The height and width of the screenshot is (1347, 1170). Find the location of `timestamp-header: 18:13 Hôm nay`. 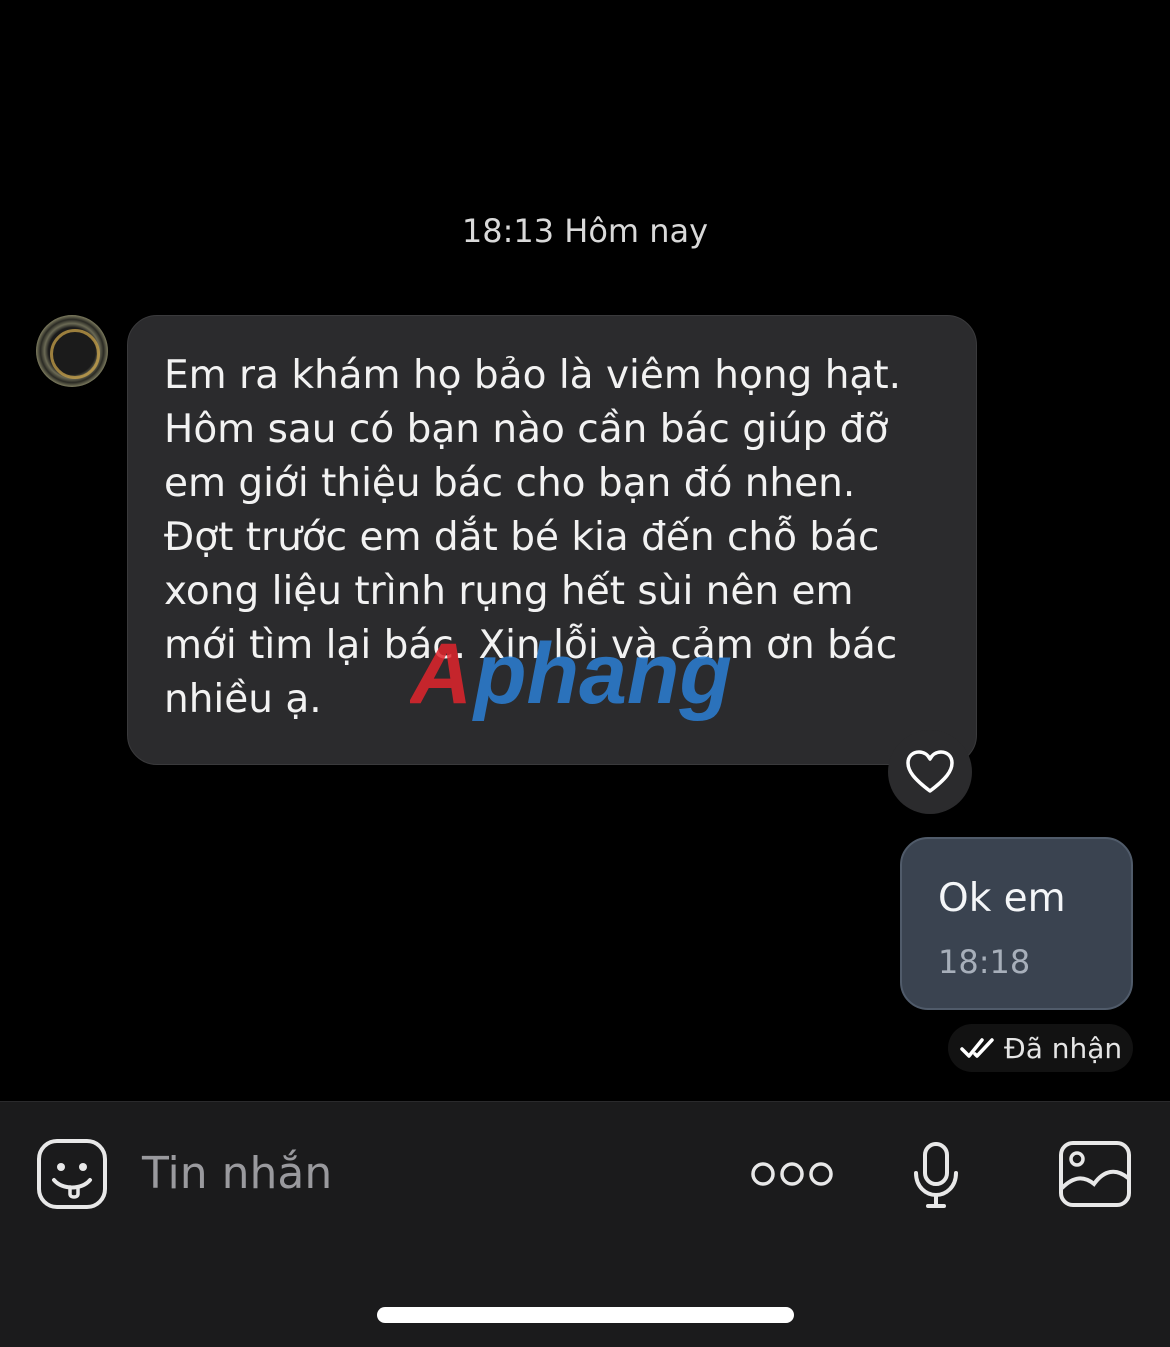

timestamp-header: 18:13 Hôm nay is located at coordinates (585, 231).